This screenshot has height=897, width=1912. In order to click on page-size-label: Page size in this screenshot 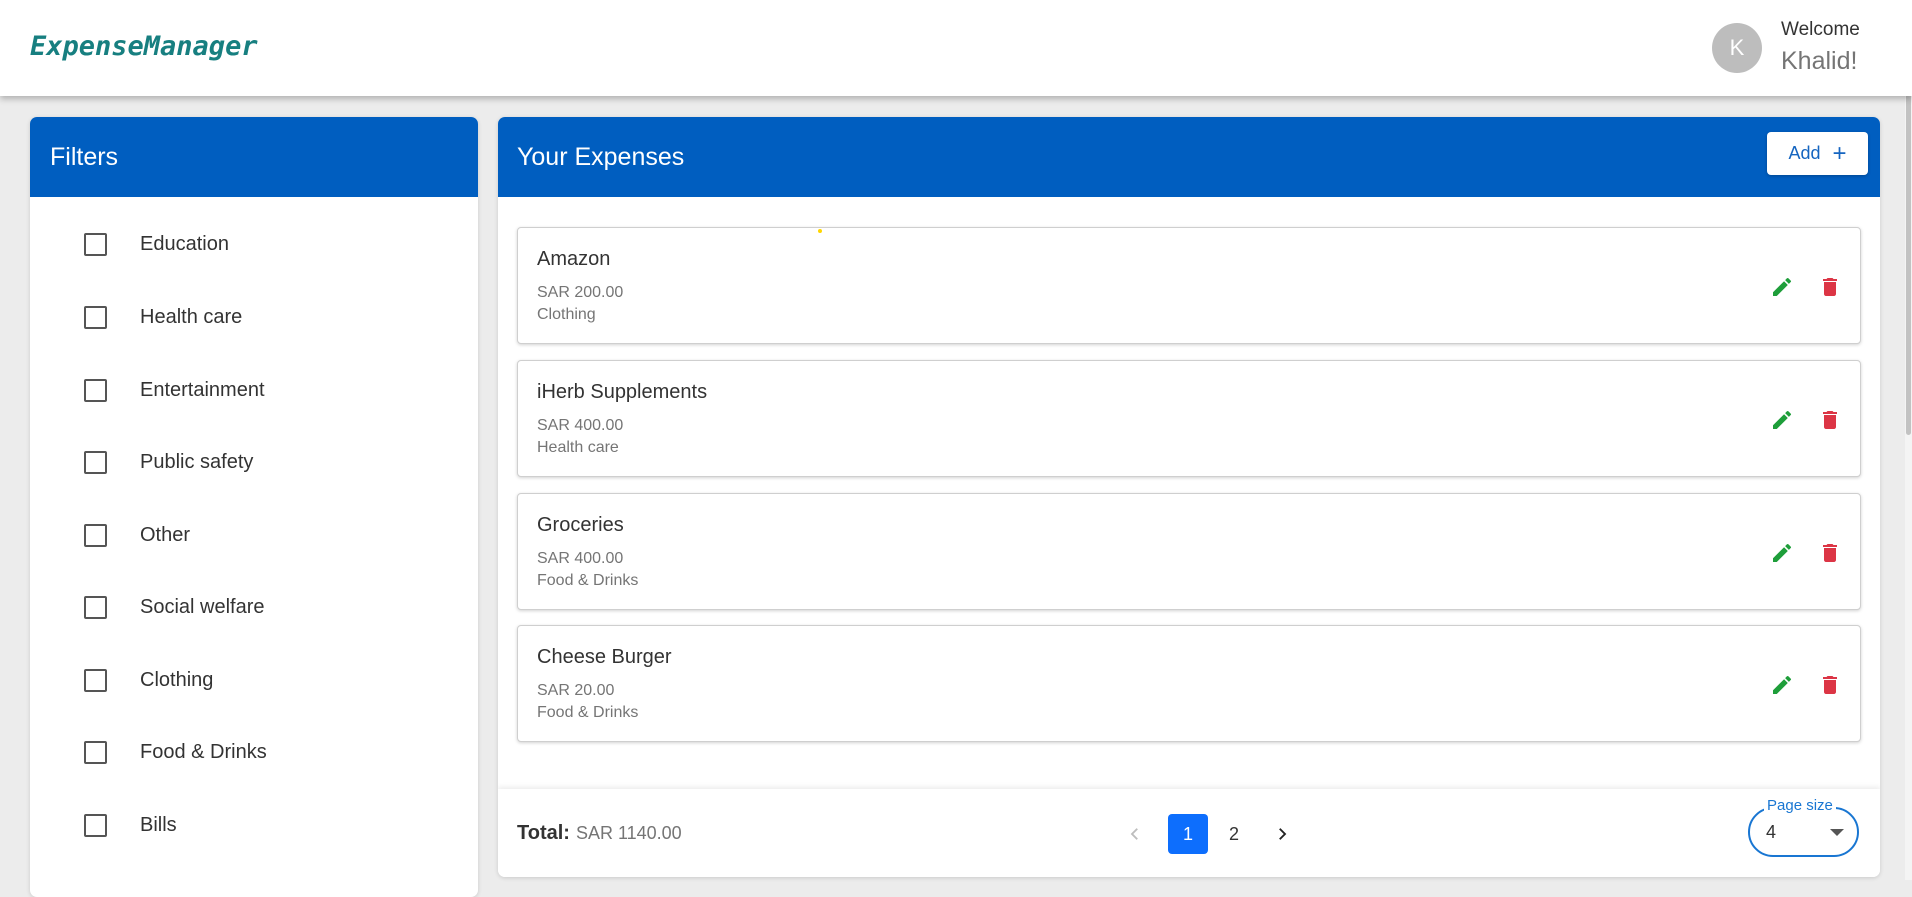, I will do `click(1800, 805)`.